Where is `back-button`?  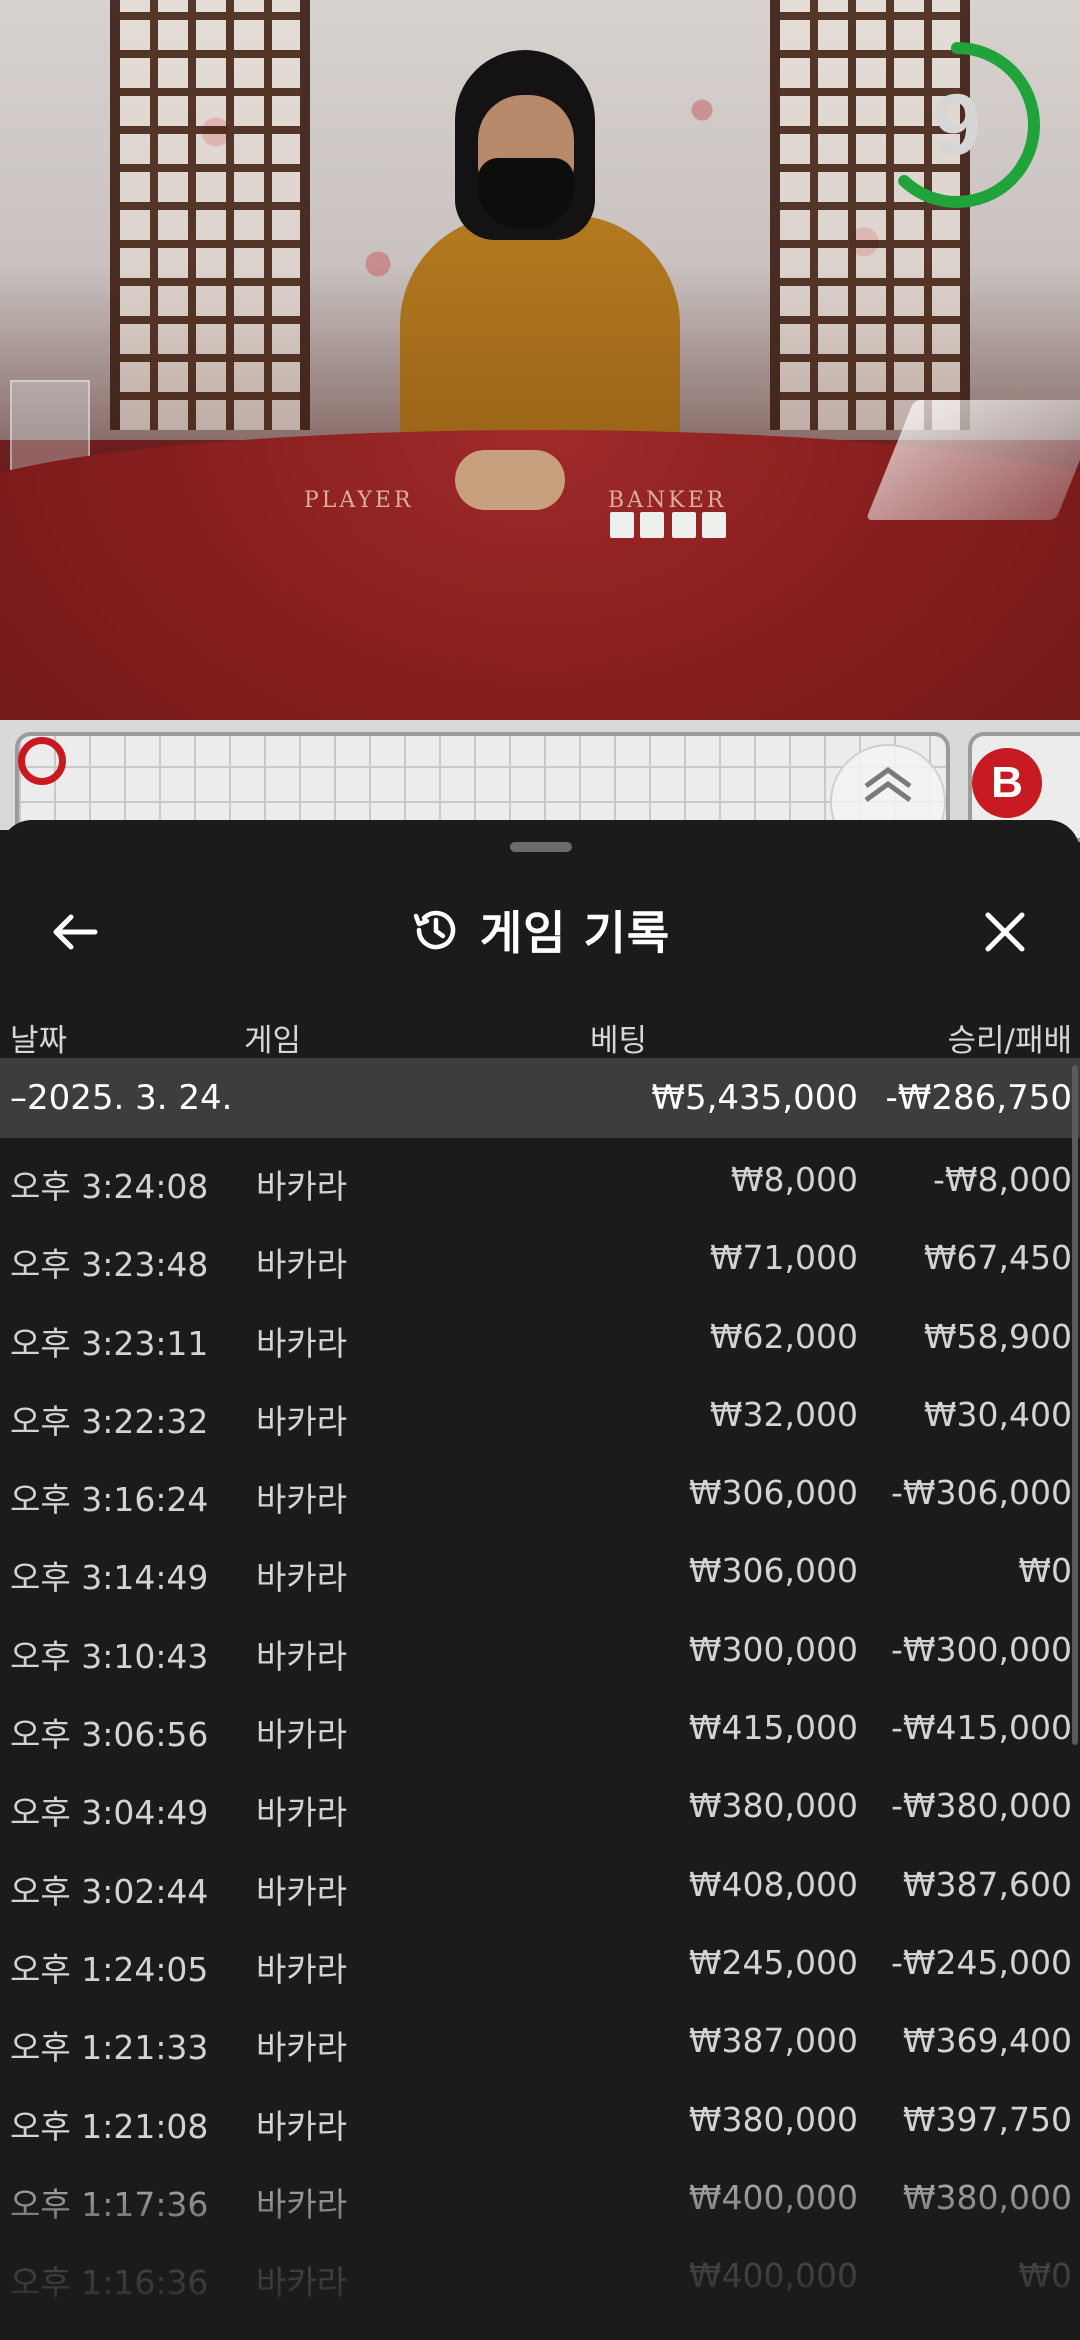
back-button is located at coordinates (75, 932).